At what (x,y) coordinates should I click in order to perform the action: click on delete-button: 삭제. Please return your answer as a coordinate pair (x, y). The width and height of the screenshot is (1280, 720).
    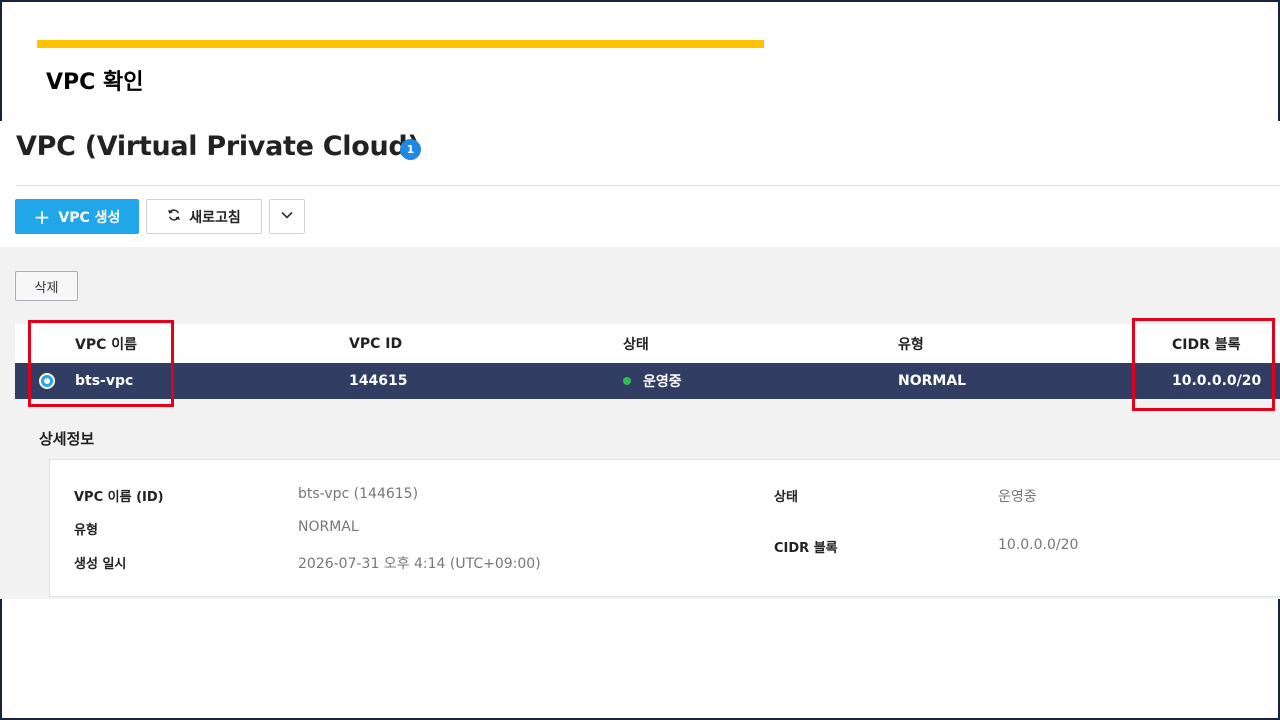
    Looking at the image, I should click on (46, 286).